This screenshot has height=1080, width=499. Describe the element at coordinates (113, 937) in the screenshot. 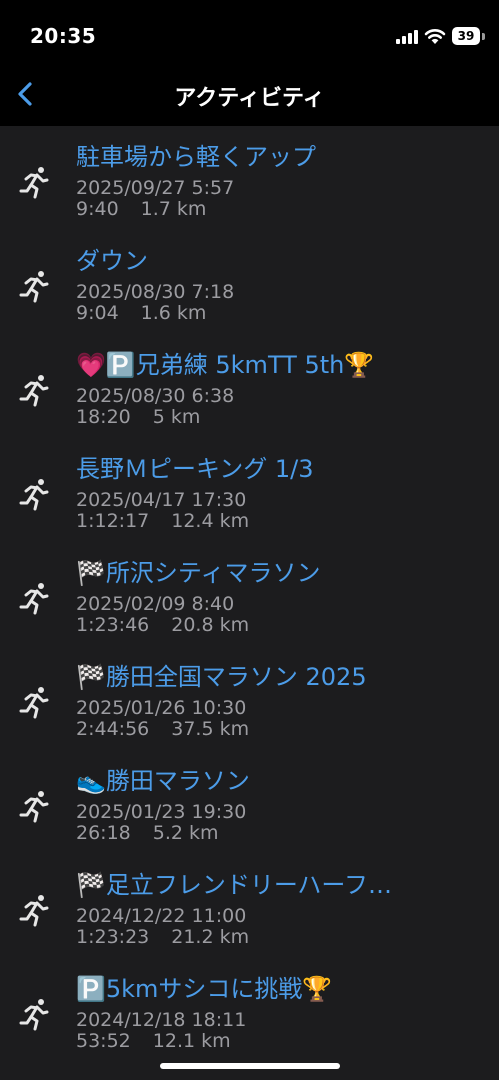

I see `activity-duration: 1:23:23` at that location.